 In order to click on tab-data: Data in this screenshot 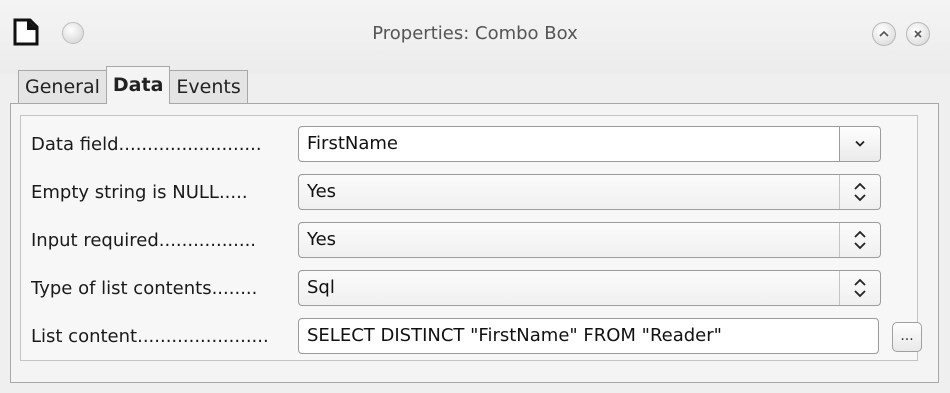, I will do `click(138, 85)`.